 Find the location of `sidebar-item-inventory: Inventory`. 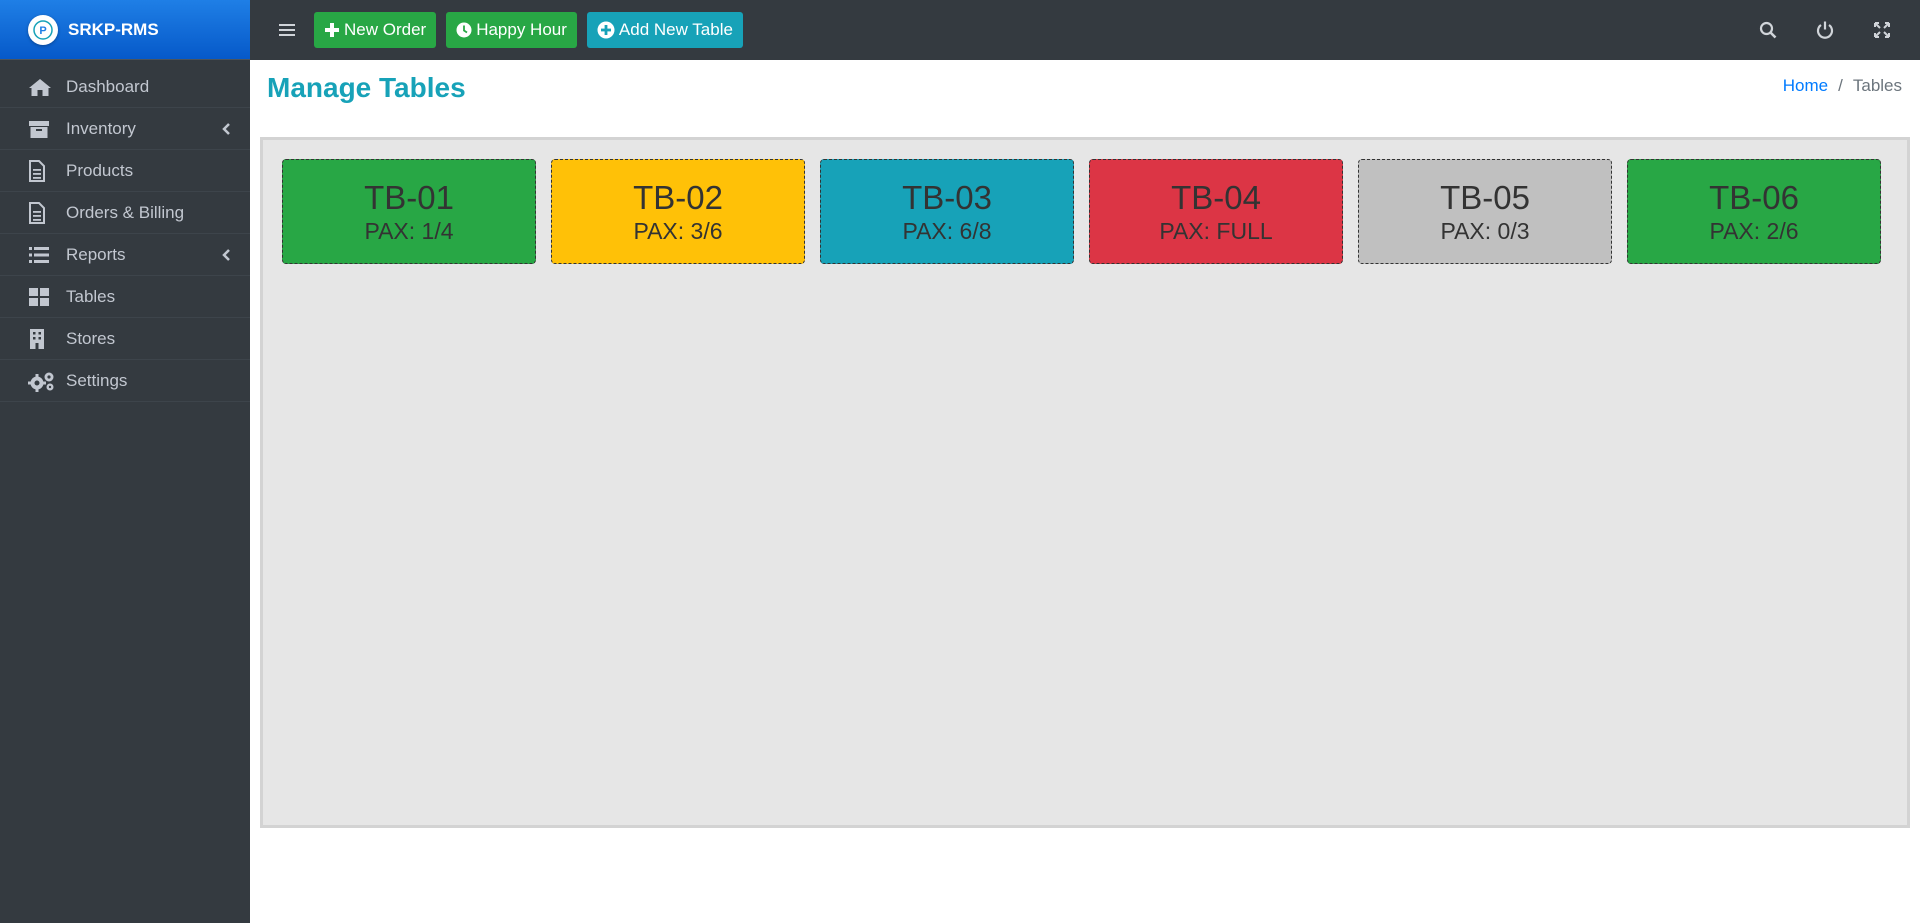

sidebar-item-inventory: Inventory is located at coordinates (125, 129).